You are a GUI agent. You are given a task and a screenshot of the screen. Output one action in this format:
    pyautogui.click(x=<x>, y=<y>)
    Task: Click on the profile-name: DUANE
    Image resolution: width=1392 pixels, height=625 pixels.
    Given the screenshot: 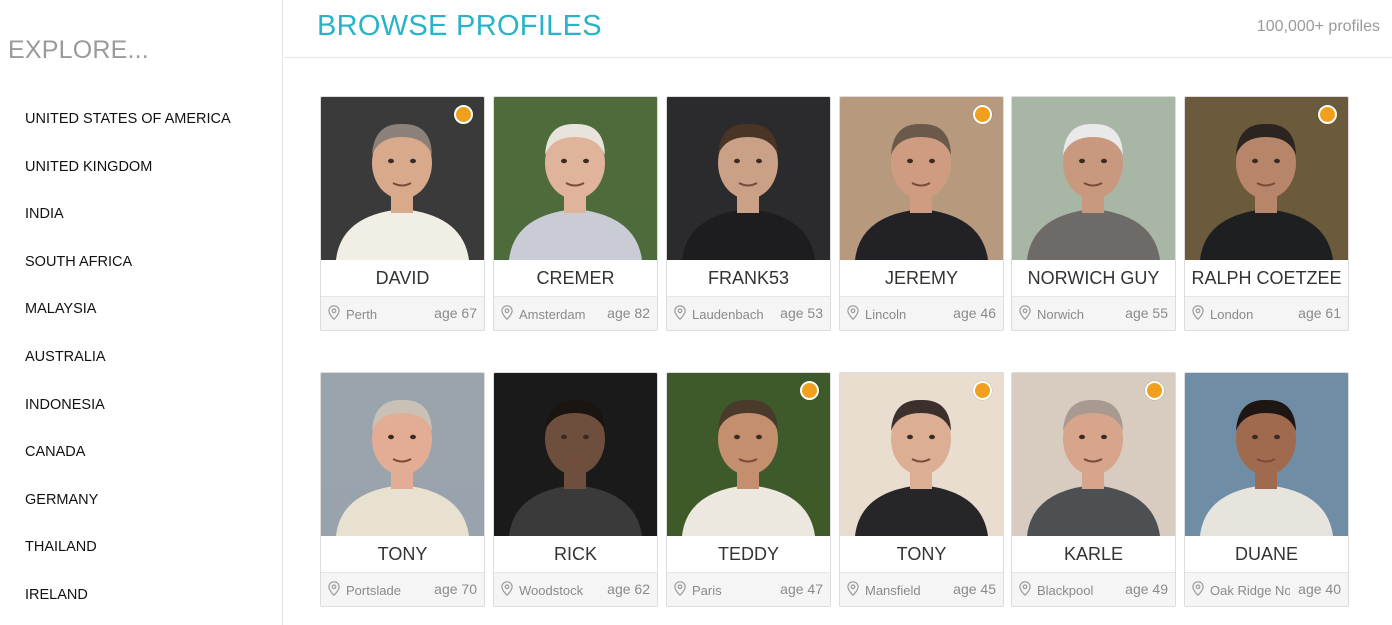 What is the action you would take?
    pyautogui.click(x=1266, y=554)
    